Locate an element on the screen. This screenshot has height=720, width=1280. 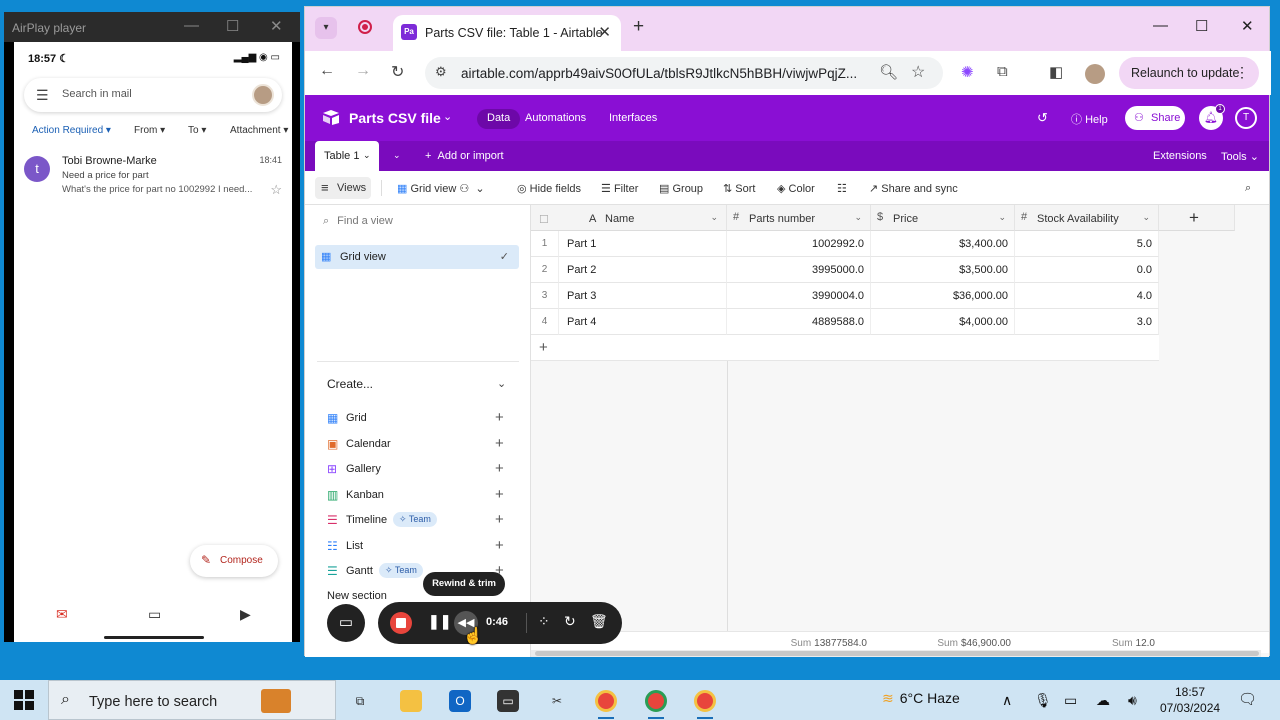
select-all-checkbox: ☐ is located at coordinates (544, 219).